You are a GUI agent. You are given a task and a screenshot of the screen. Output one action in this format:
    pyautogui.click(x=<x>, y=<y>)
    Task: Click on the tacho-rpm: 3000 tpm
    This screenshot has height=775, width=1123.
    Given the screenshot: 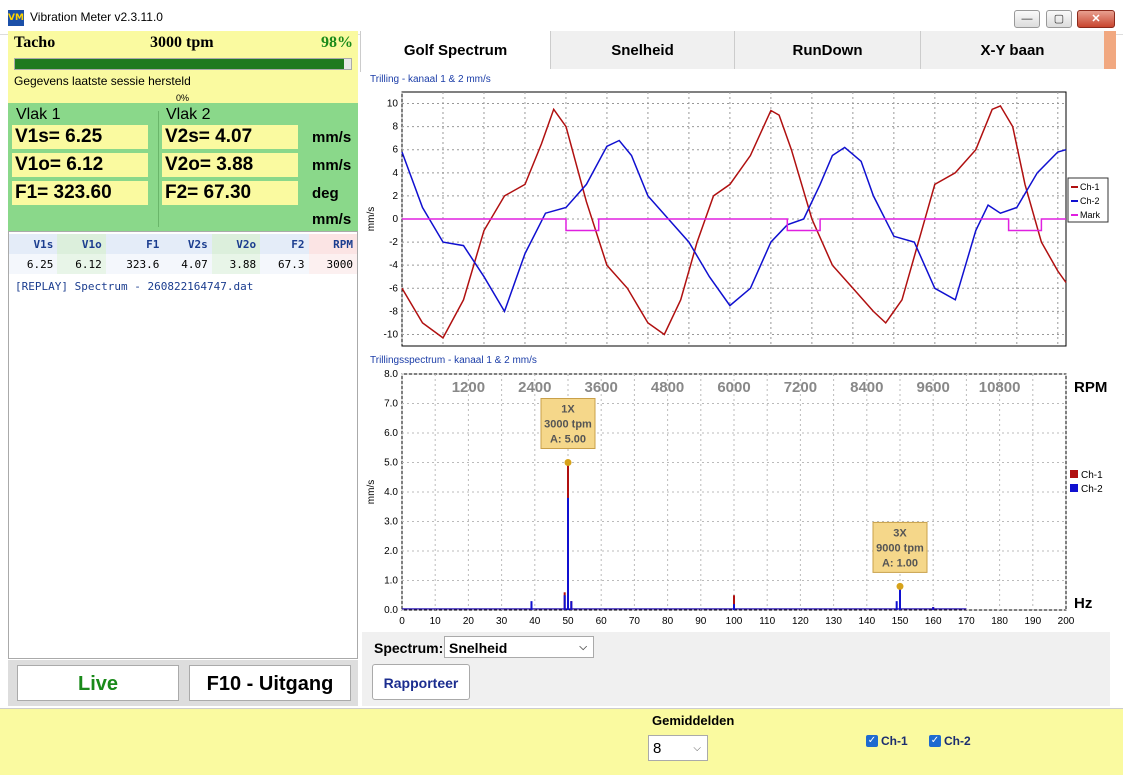 What is the action you would take?
    pyautogui.click(x=182, y=42)
    